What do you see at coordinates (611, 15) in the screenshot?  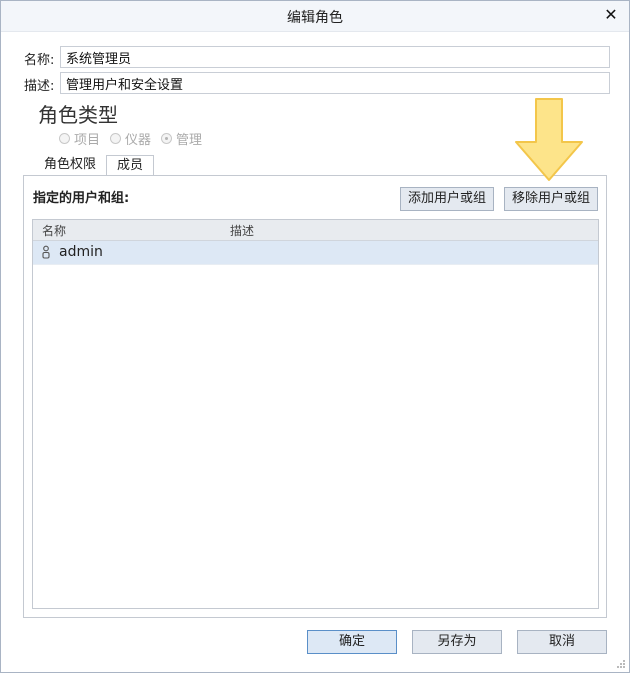 I see `close-icon: ✕` at bounding box center [611, 15].